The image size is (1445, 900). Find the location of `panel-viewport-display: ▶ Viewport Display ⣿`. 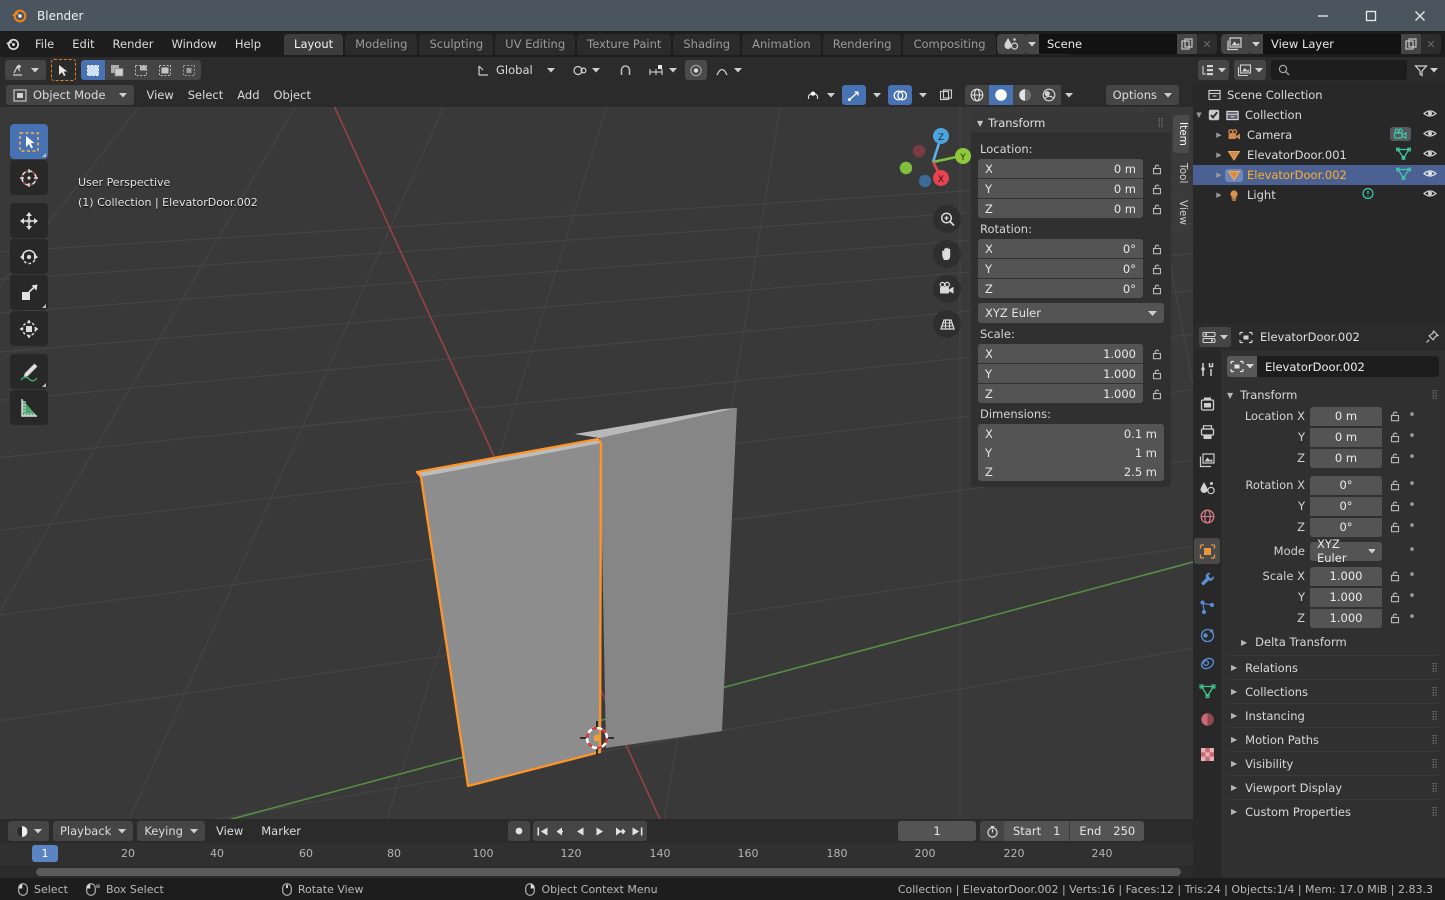

panel-viewport-display: ▶ Viewport Display ⣿ is located at coordinates (1333, 787).